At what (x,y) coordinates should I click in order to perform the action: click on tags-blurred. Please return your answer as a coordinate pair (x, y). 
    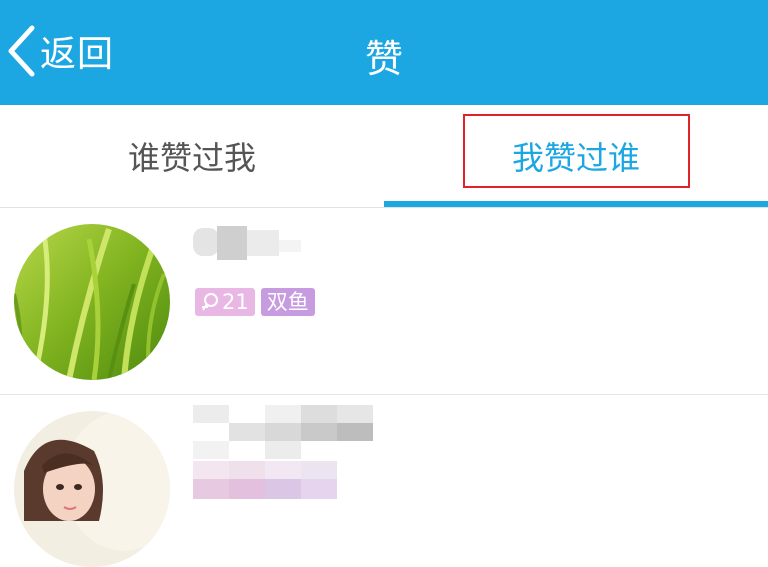
    Looking at the image, I should click on (268, 485).